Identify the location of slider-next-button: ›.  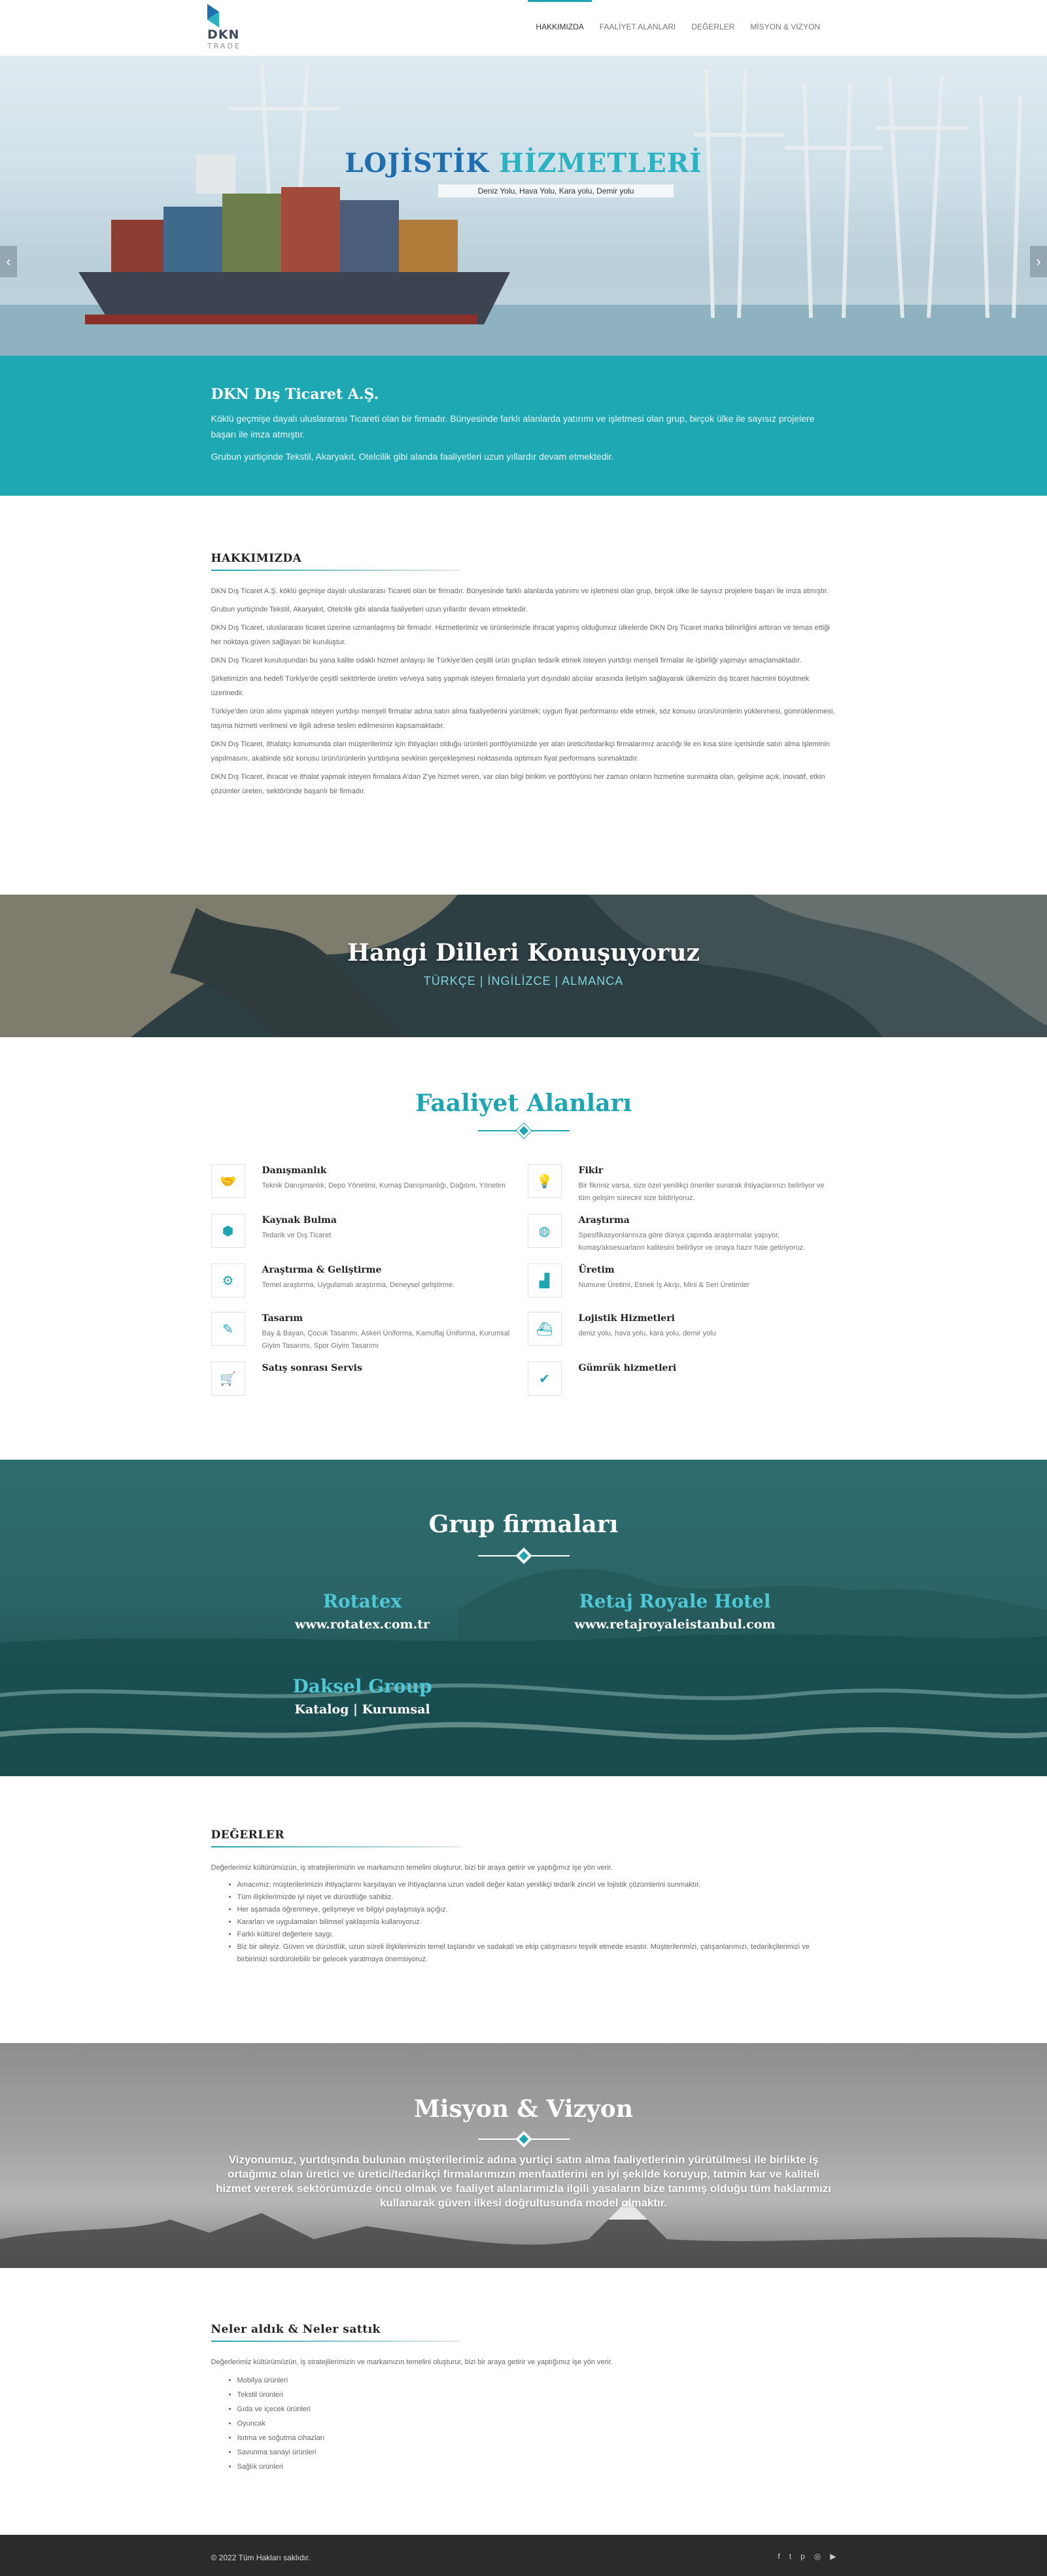
(1038, 262).